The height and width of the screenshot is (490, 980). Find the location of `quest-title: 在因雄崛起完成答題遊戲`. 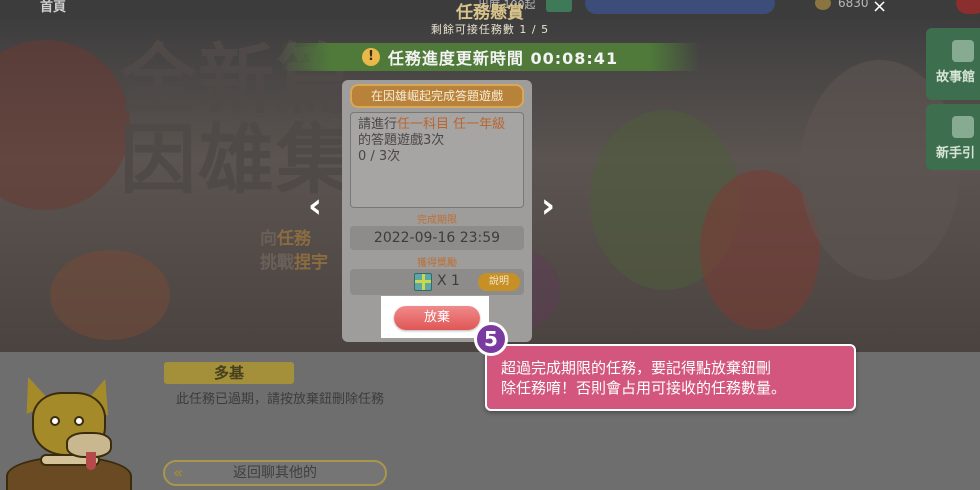

quest-title: 在因雄崛起完成答題遊戲 is located at coordinates (437, 96).